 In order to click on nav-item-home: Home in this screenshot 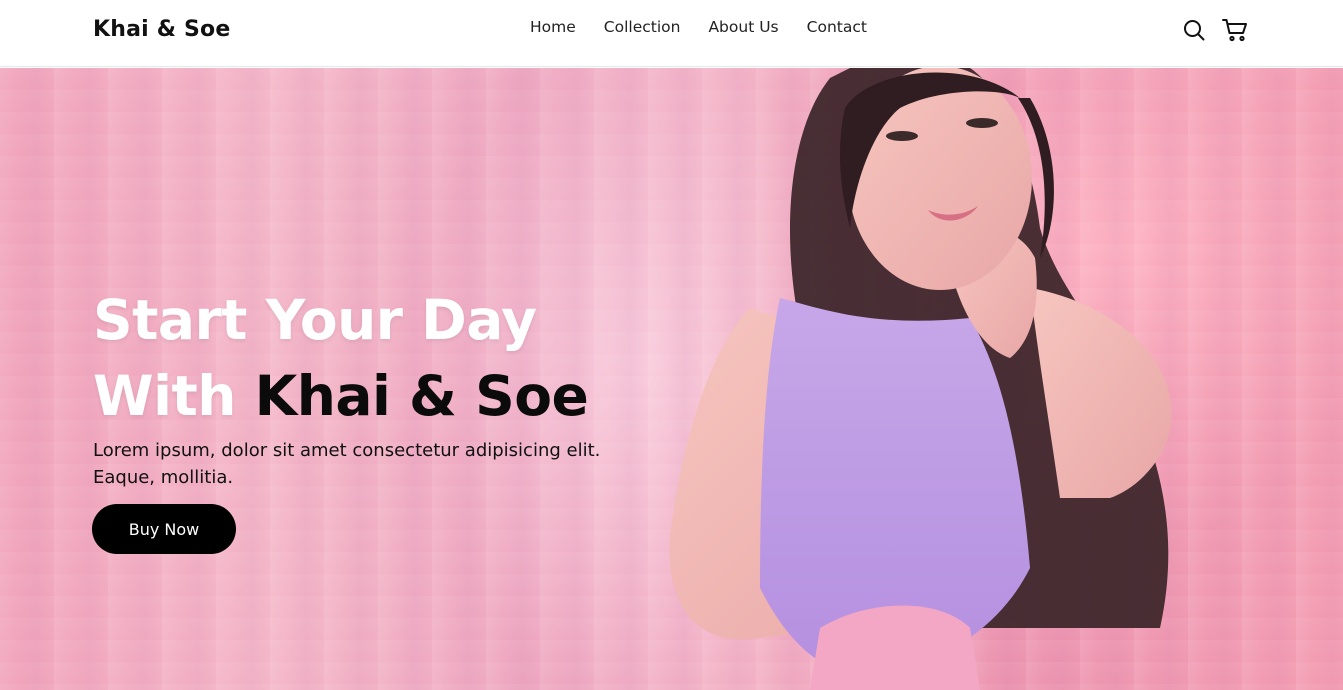, I will do `click(553, 27)`.